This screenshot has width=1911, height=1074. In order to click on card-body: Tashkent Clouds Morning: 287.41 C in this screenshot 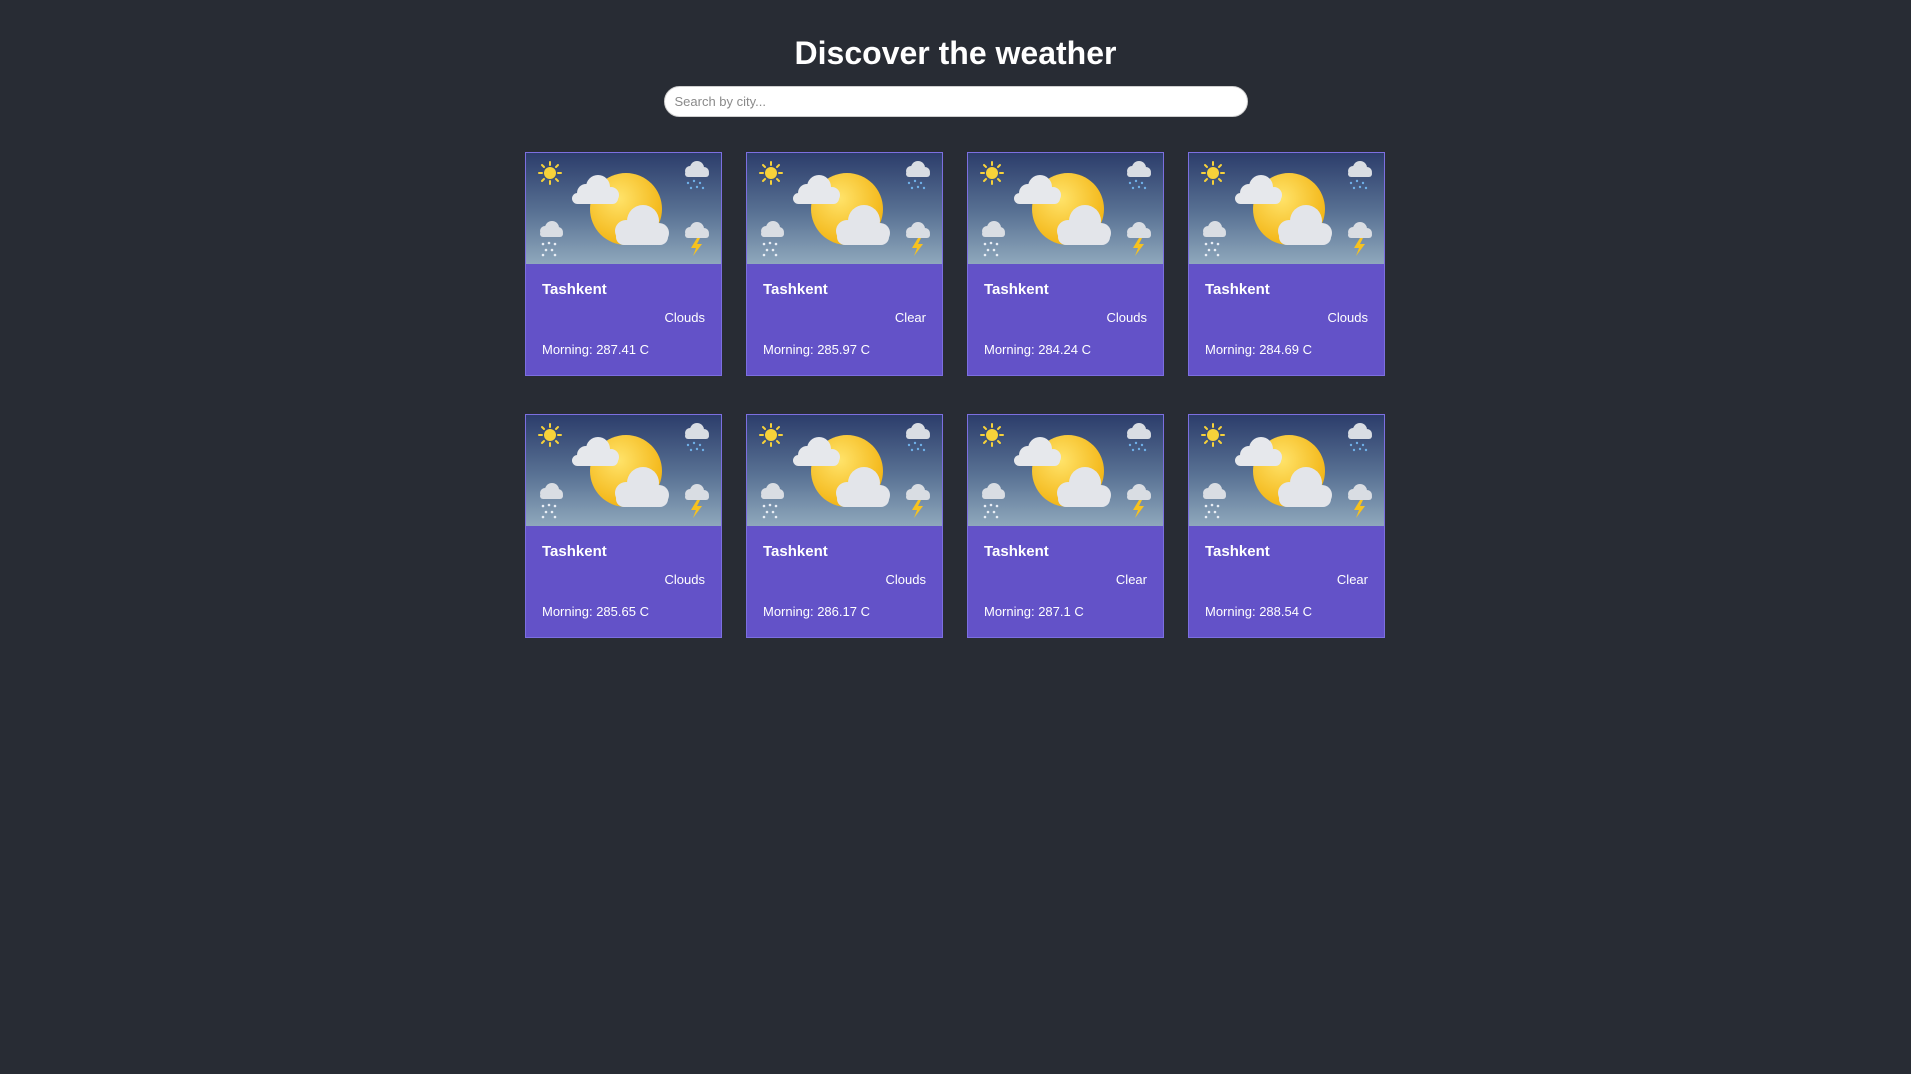, I will do `click(623, 319)`.